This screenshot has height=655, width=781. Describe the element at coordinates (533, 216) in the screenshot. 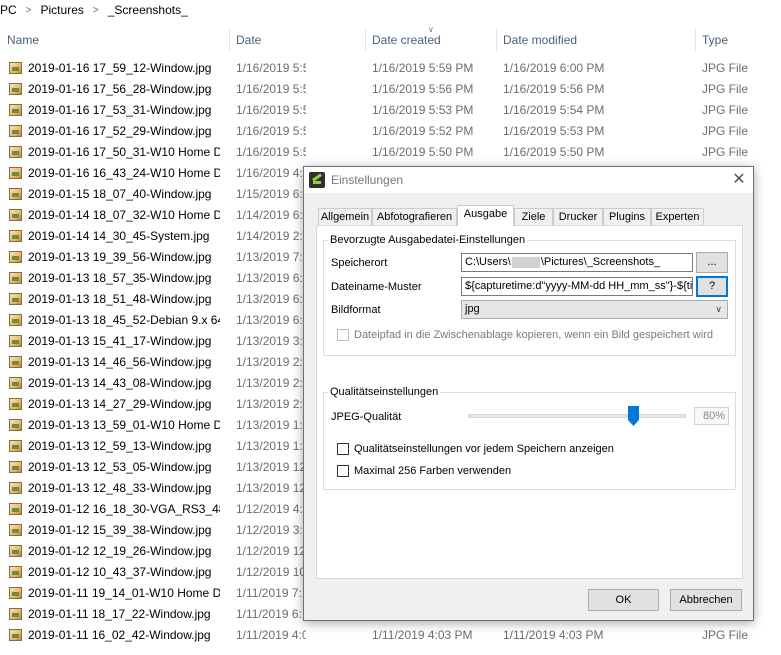

I see `tab-ziele: Ziele` at that location.